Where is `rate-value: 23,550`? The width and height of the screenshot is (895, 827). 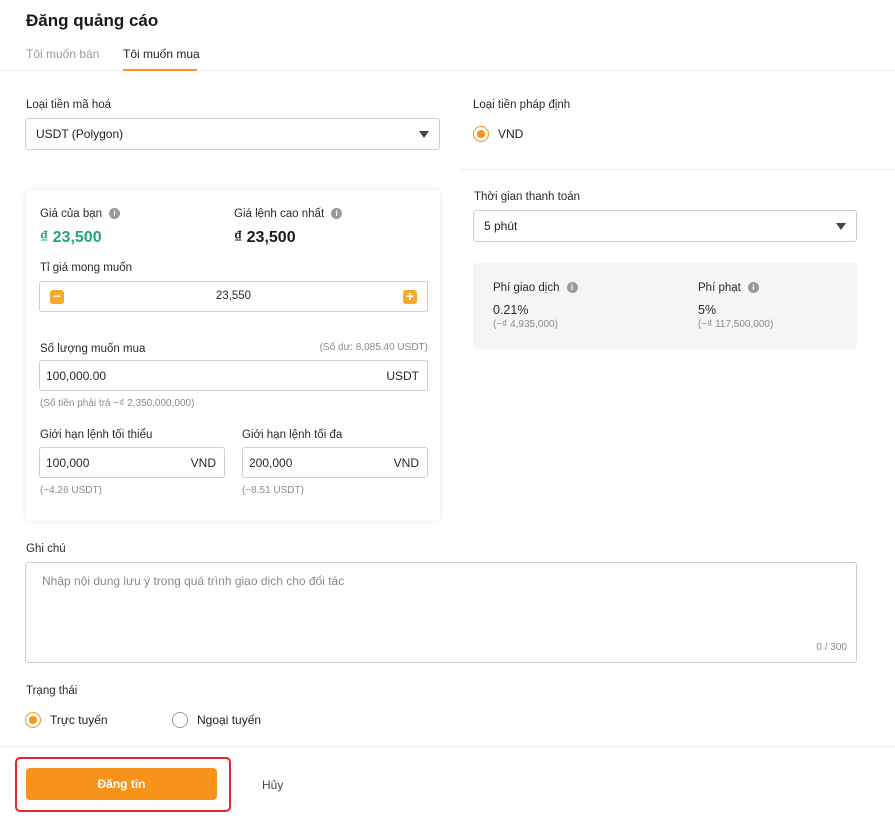
rate-value: 23,550 is located at coordinates (233, 296).